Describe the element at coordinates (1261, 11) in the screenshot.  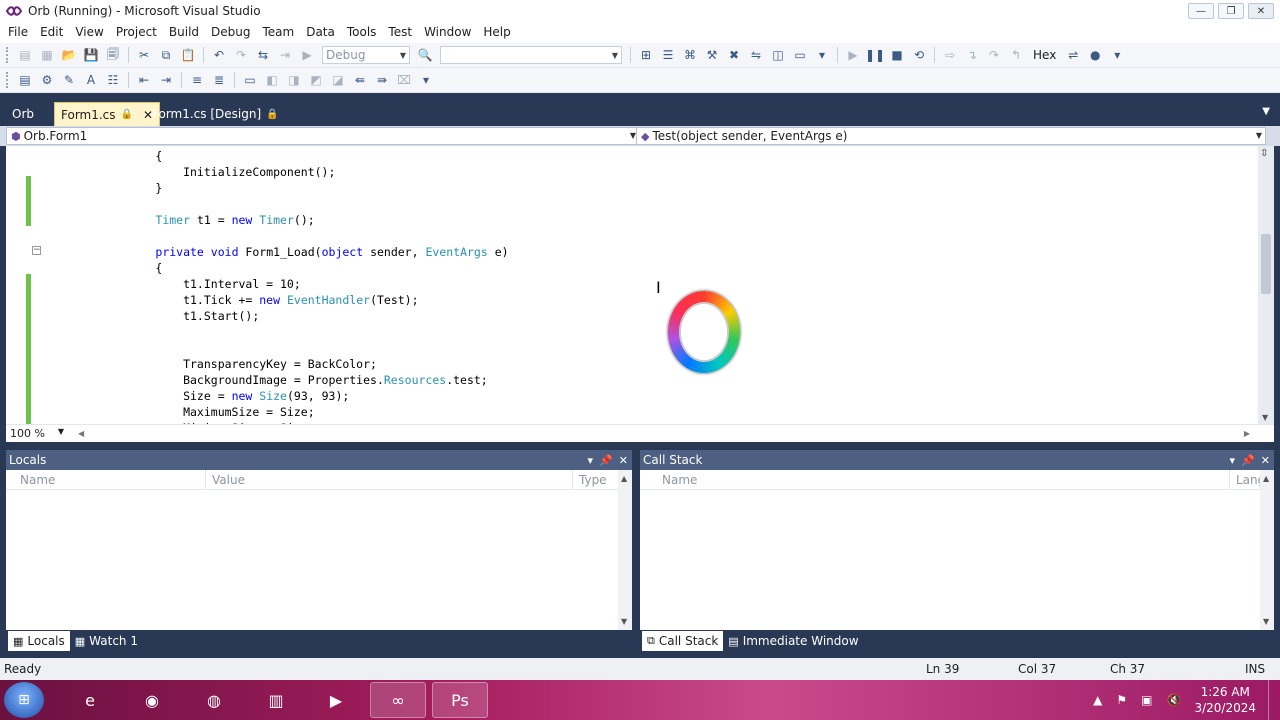
I see `close-button: ✕` at that location.